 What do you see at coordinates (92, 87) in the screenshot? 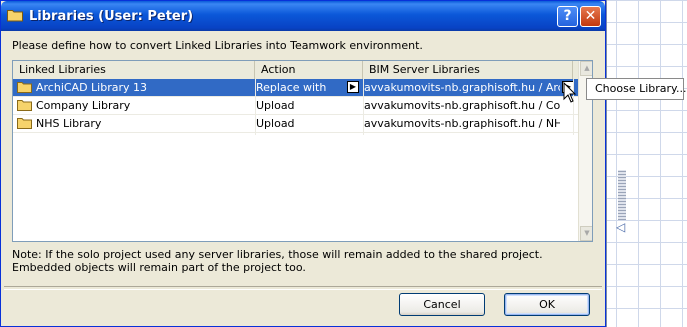
I see `library-name: ArchiCAD Library 13` at bounding box center [92, 87].